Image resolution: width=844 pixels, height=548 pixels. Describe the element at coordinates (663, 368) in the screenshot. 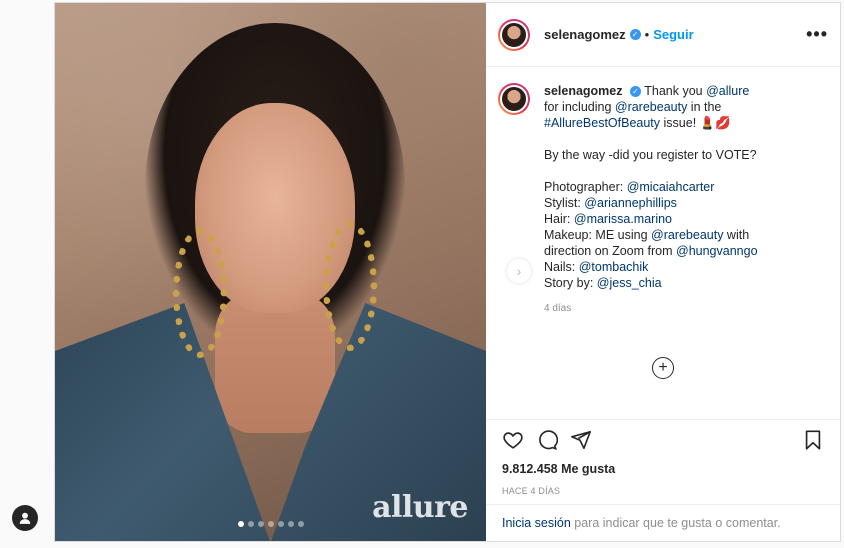

I see `load-more-comments-icon: +` at that location.